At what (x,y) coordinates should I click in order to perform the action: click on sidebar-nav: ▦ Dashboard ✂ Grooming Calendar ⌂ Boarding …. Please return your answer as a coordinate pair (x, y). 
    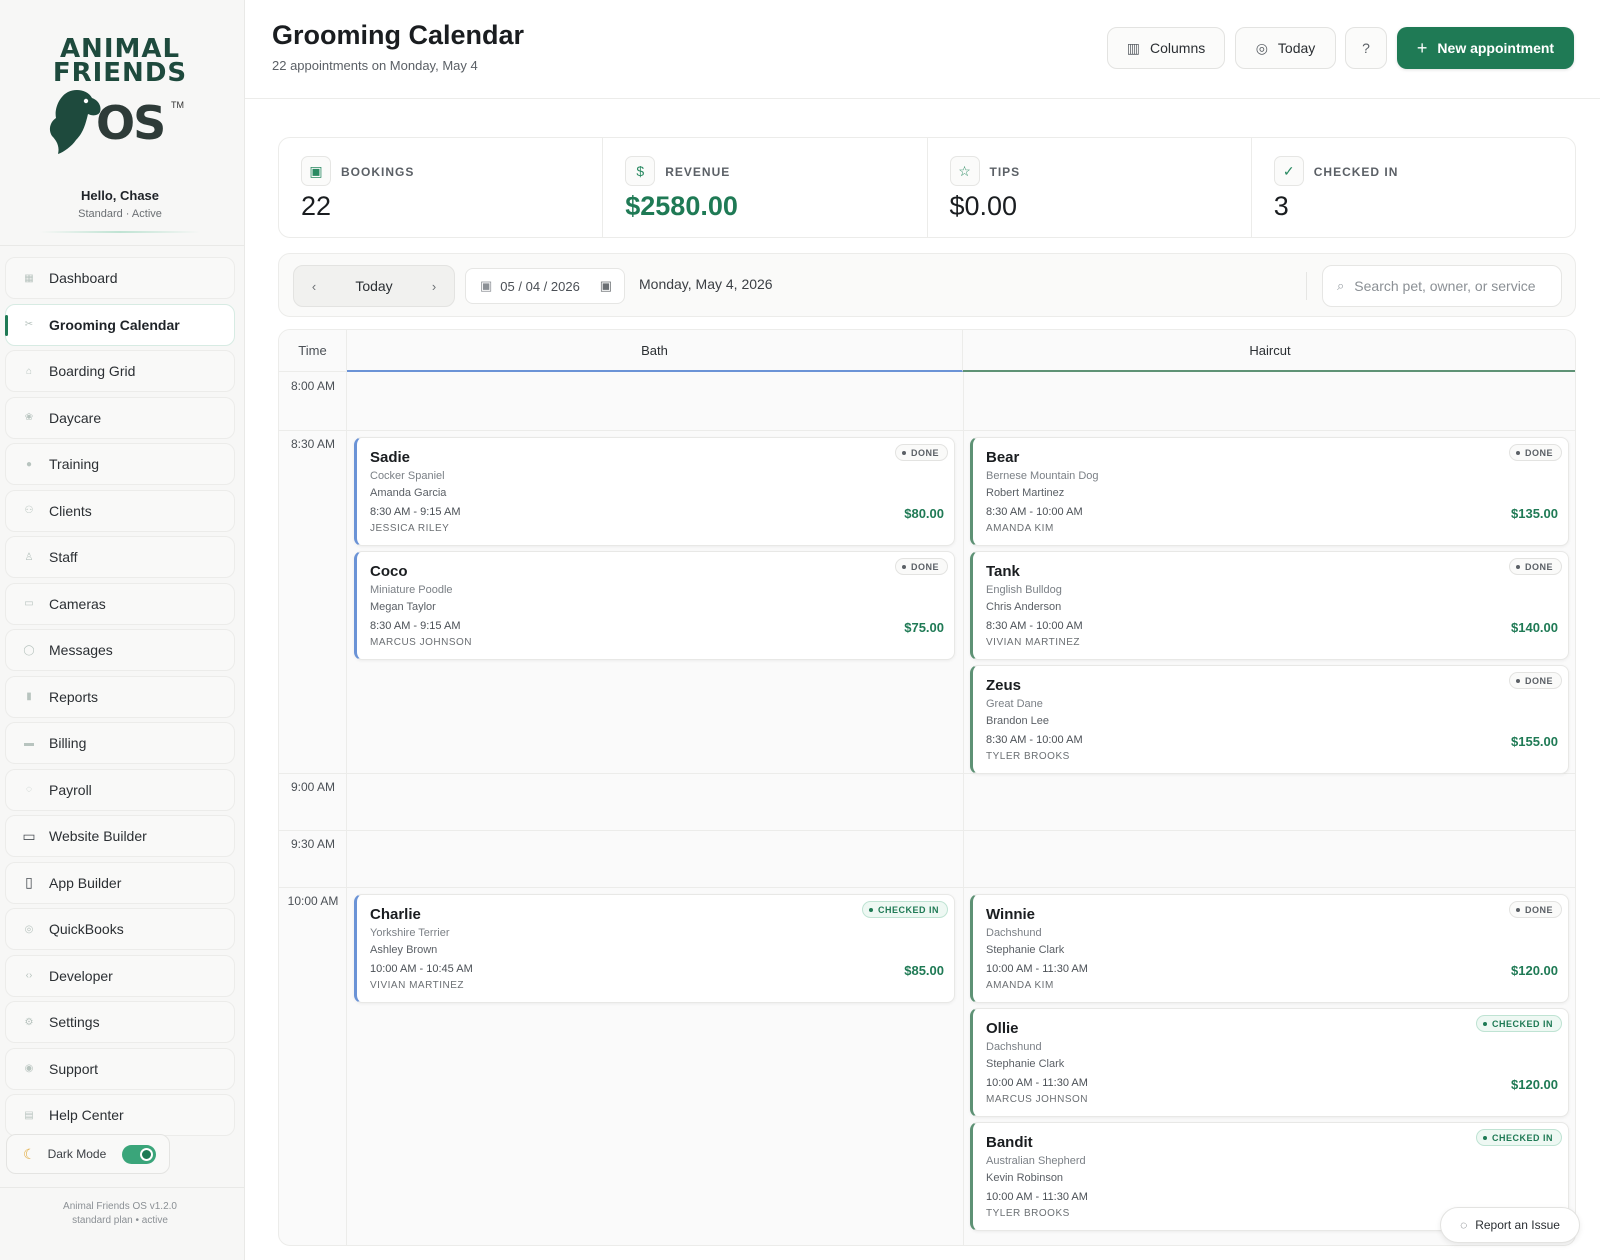
    Looking at the image, I should click on (120, 699).